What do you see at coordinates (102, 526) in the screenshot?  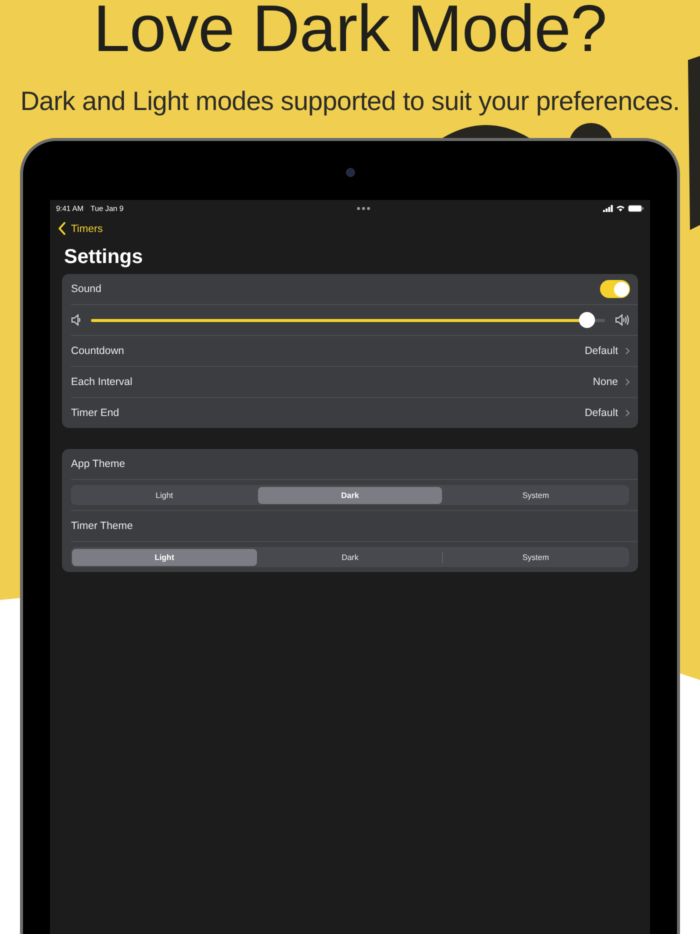 I see `row-label: Timer Theme` at bounding box center [102, 526].